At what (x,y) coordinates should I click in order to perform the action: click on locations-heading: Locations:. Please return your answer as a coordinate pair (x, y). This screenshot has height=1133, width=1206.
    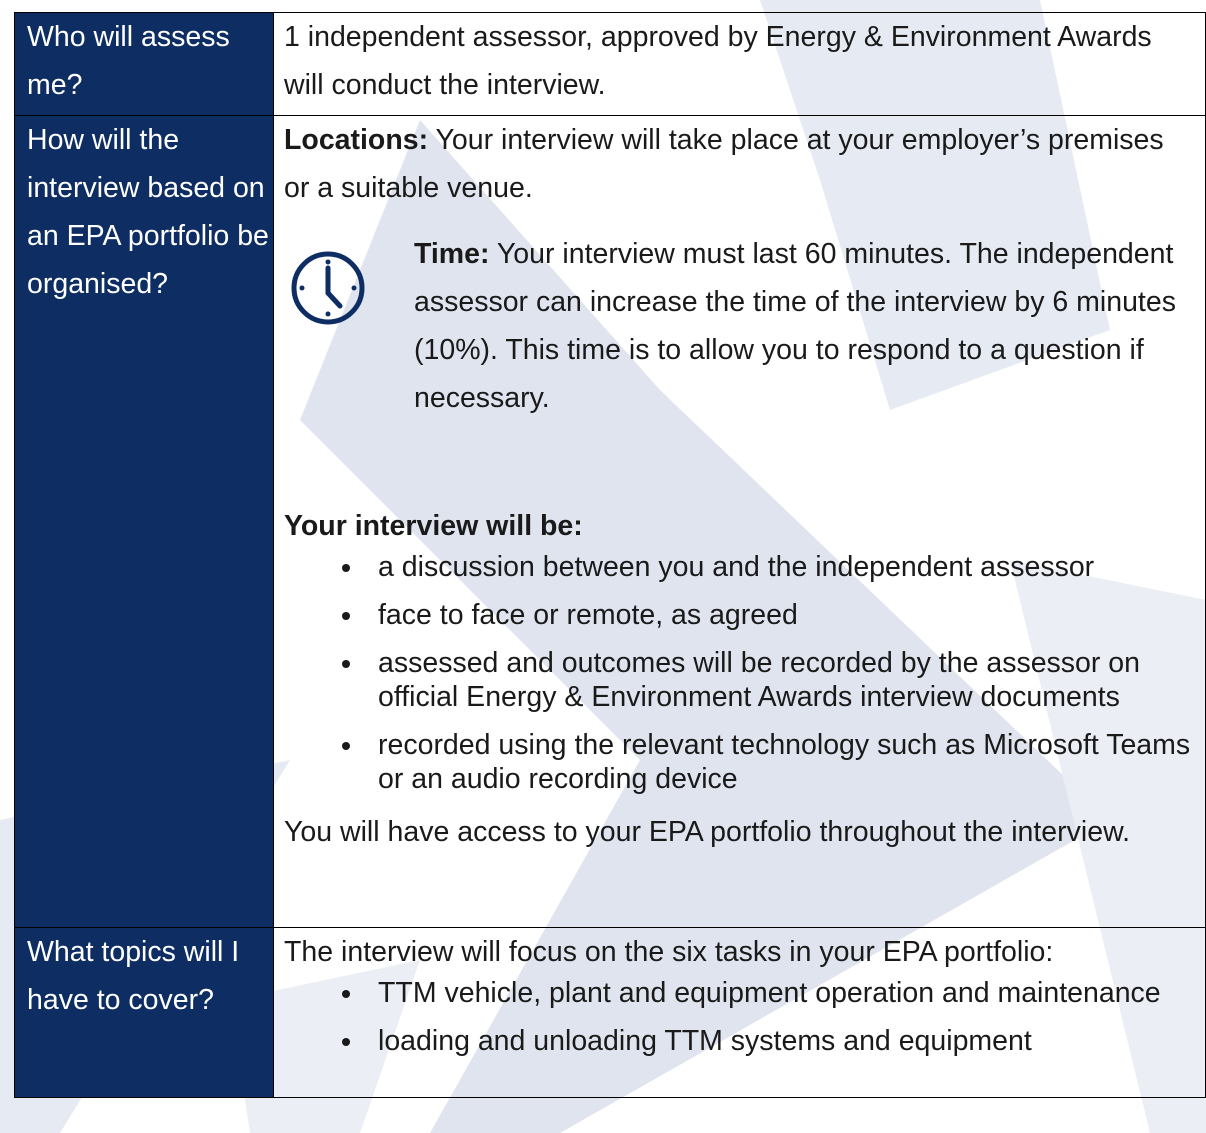
    Looking at the image, I should click on (356, 140).